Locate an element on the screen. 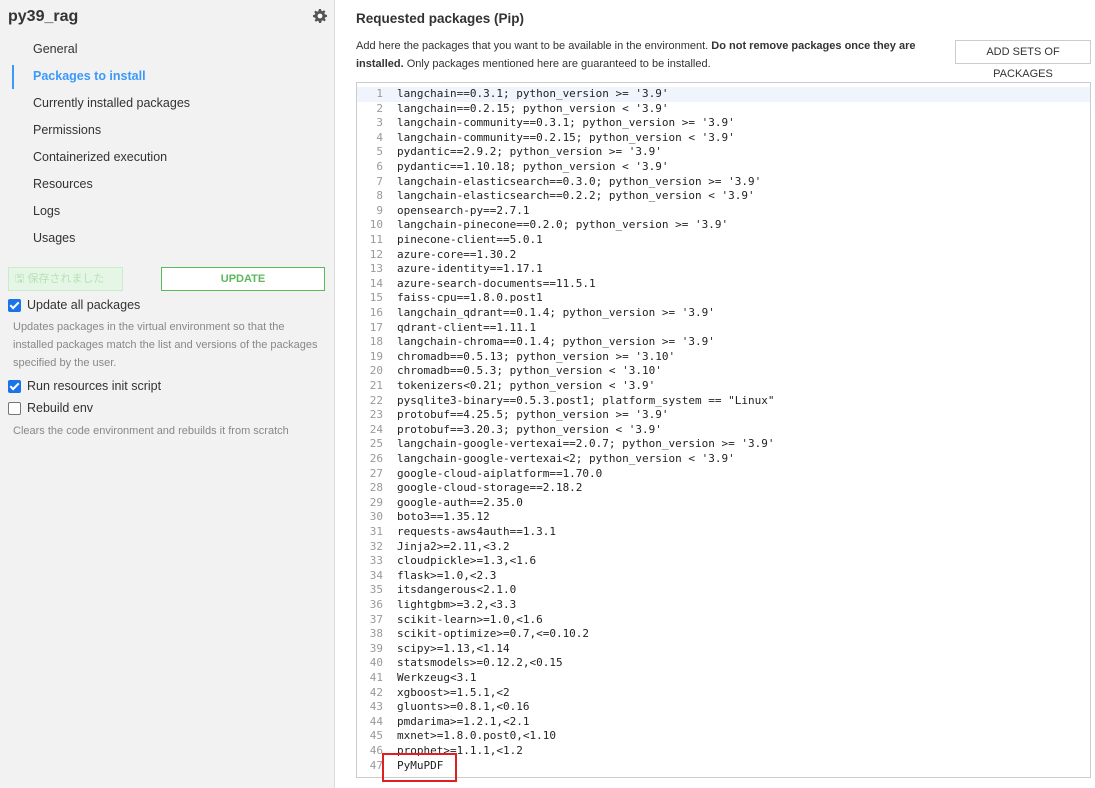 This screenshot has width=1095, height=788. line-number: 40 is located at coordinates (376, 663).